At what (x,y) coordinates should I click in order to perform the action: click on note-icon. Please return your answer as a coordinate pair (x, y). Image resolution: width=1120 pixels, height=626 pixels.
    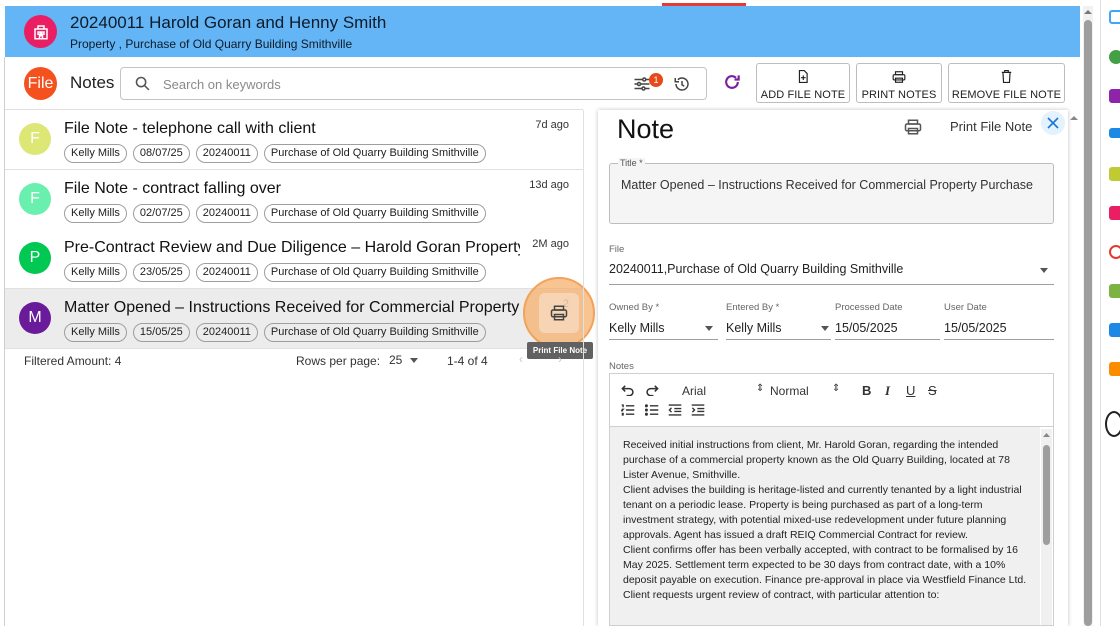
    Looking at the image, I should click on (1114, 174).